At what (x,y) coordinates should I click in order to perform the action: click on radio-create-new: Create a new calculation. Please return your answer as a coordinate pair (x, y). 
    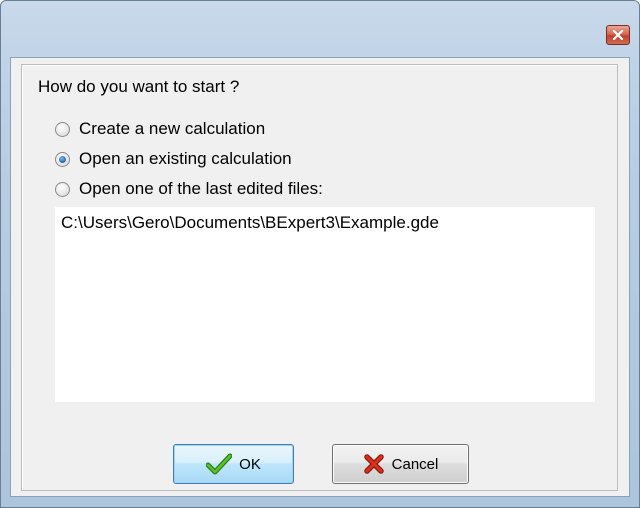
    Looking at the image, I should click on (160, 129).